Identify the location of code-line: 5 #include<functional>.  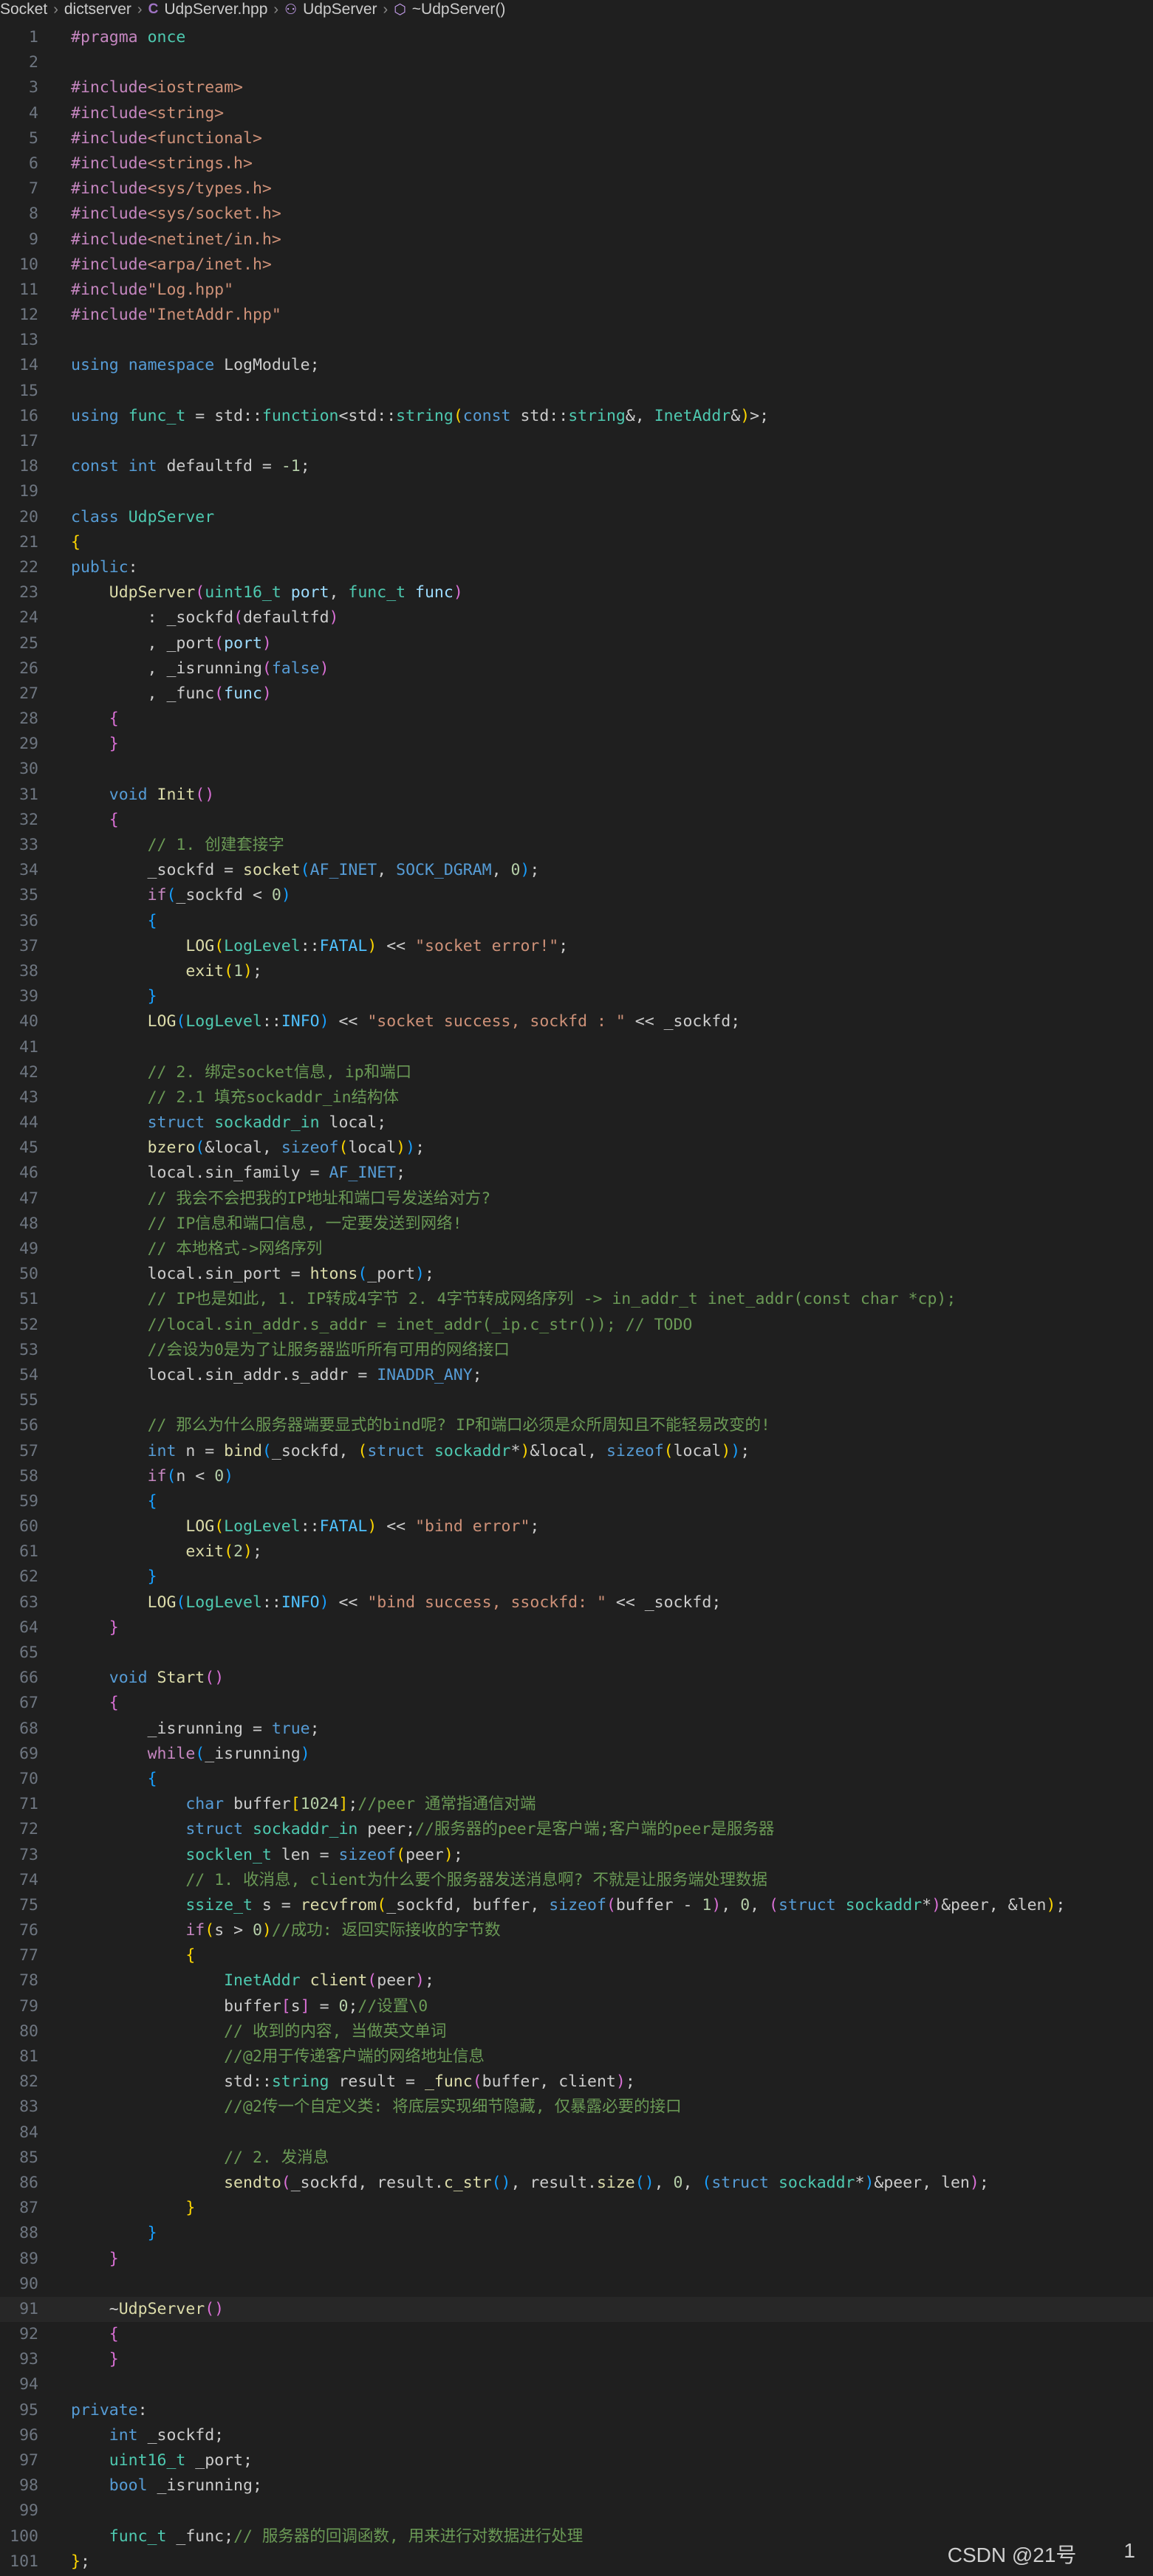
(576, 138).